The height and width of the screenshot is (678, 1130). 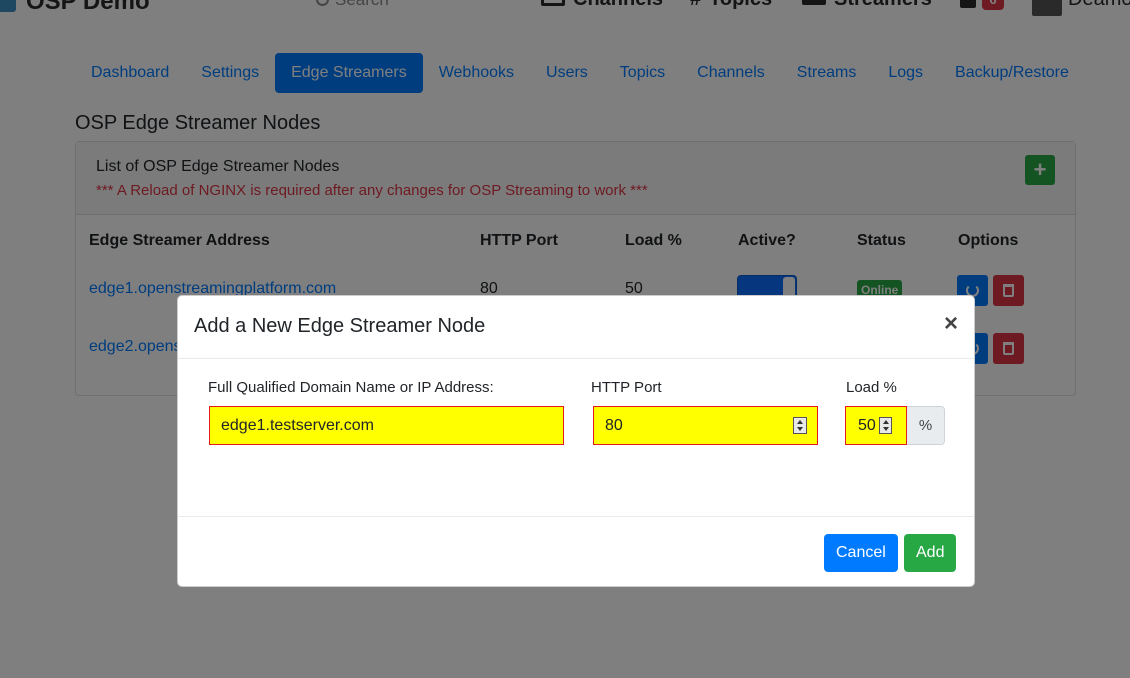 I want to click on close-icon: ×, so click(x=951, y=324).